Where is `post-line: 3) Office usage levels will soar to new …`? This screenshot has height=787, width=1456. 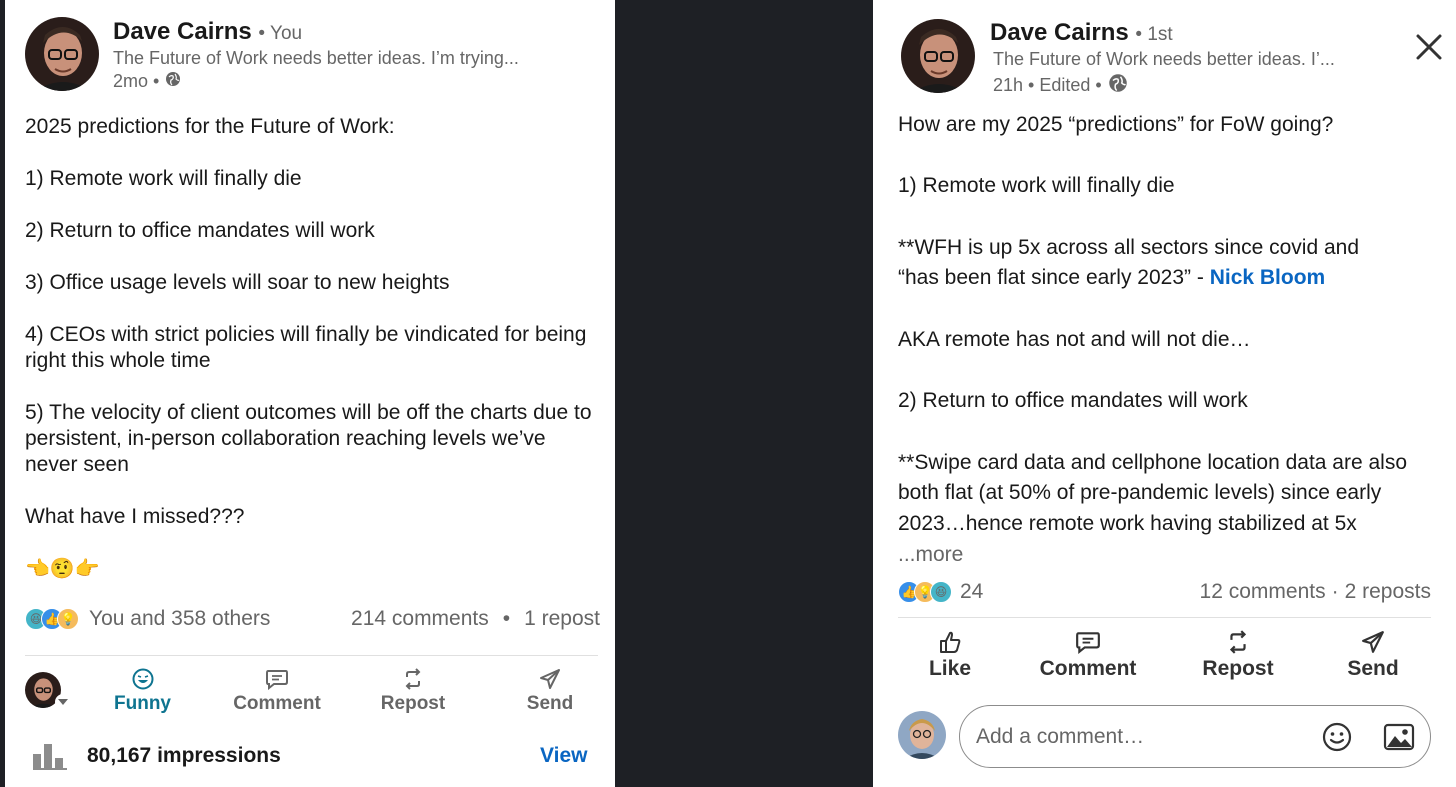 post-line: 3) Office usage levels will soar to new … is located at coordinates (237, 282).